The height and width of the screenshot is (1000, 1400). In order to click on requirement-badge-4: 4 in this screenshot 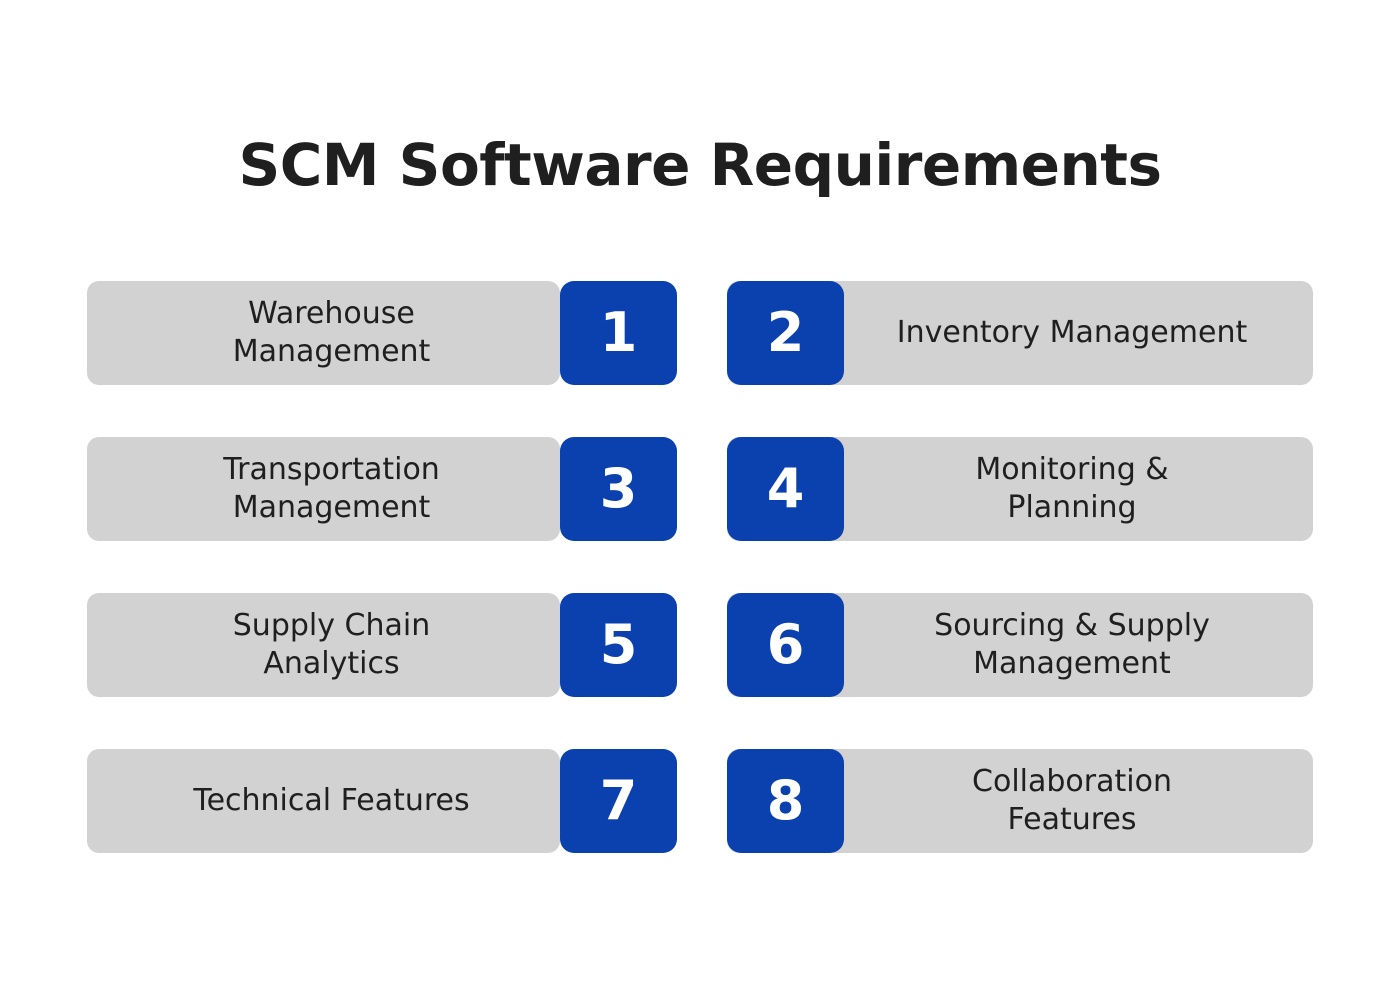, I will do `click(785, 489)`.